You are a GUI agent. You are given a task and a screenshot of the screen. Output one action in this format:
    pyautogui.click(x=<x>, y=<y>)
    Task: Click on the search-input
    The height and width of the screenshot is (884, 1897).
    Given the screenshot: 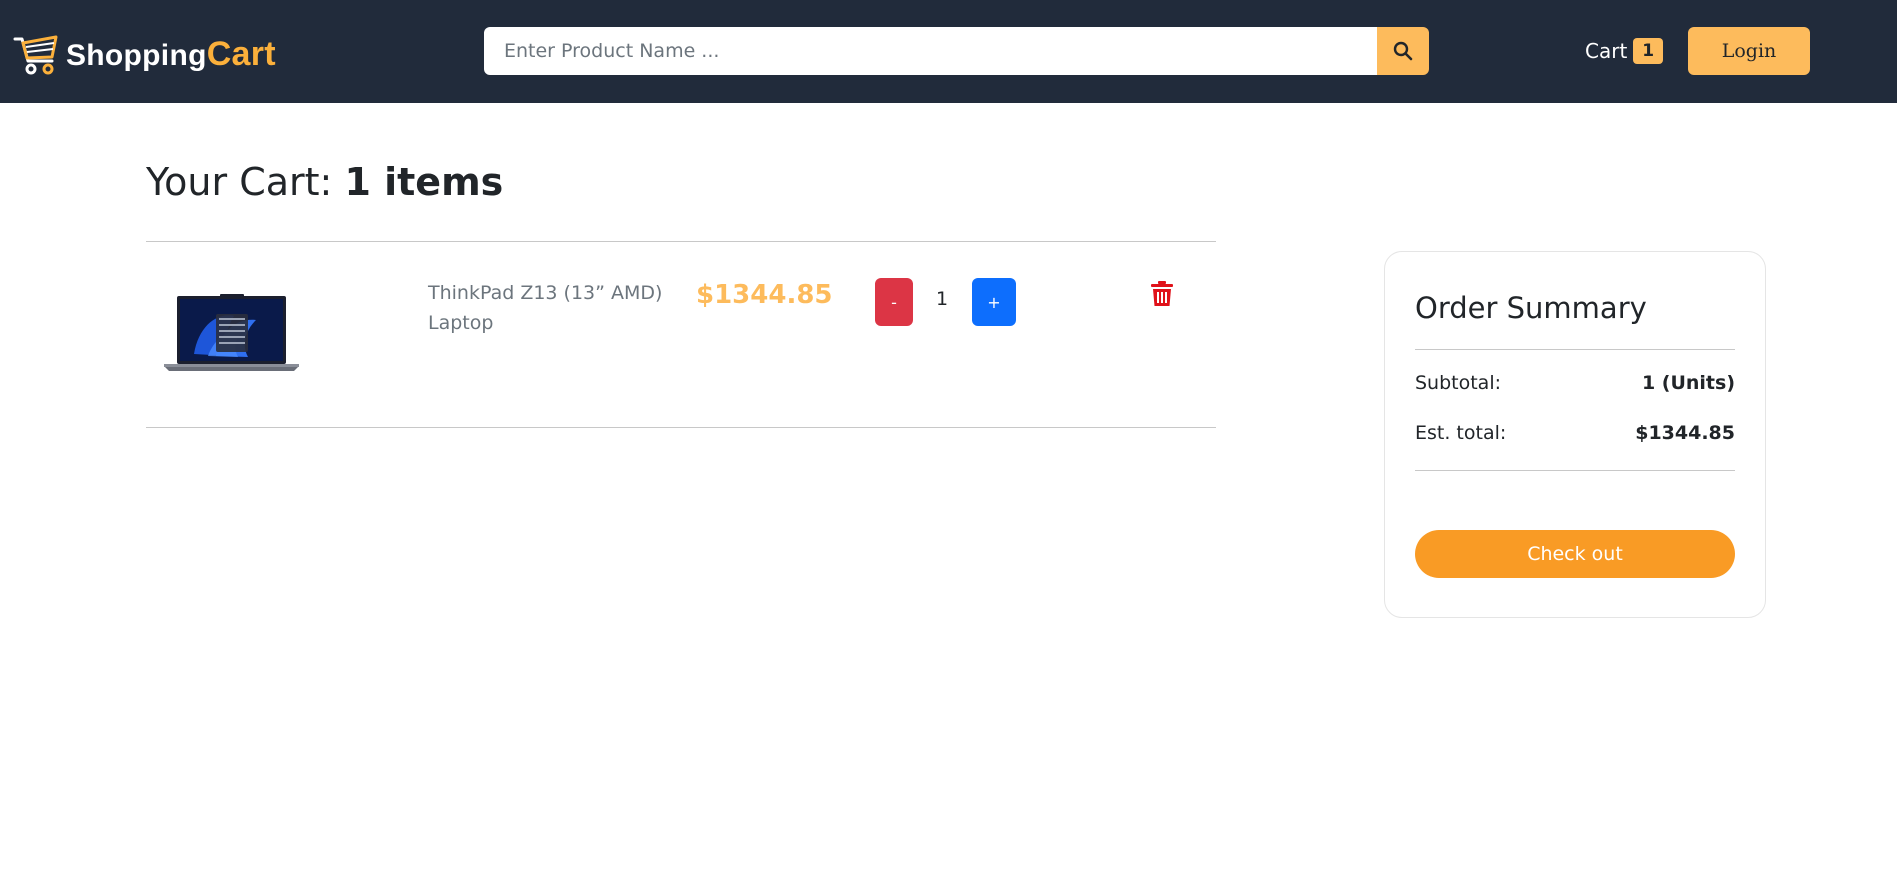 What is the action you would take?
    pyautogui.click(x=930, y=51)
    